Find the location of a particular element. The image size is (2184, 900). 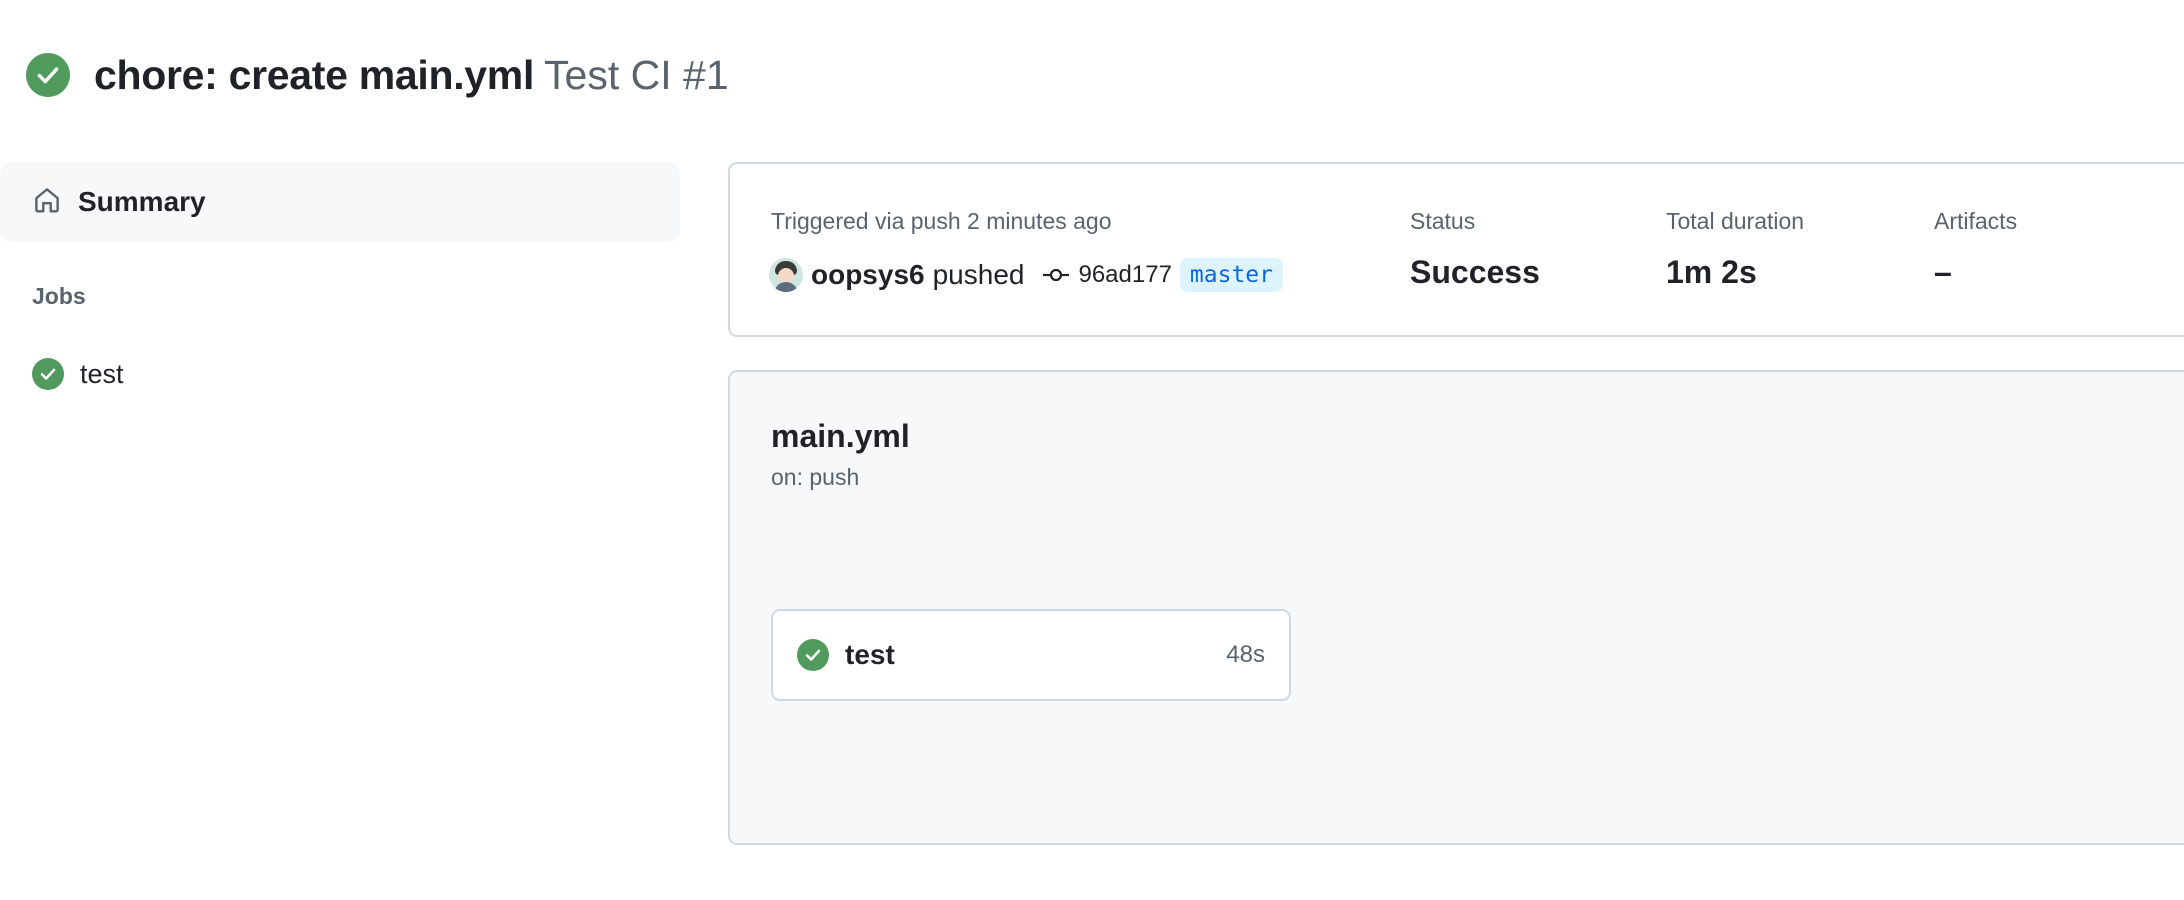

duration-value: 1m 2s is located at coordinates (1711, 272).